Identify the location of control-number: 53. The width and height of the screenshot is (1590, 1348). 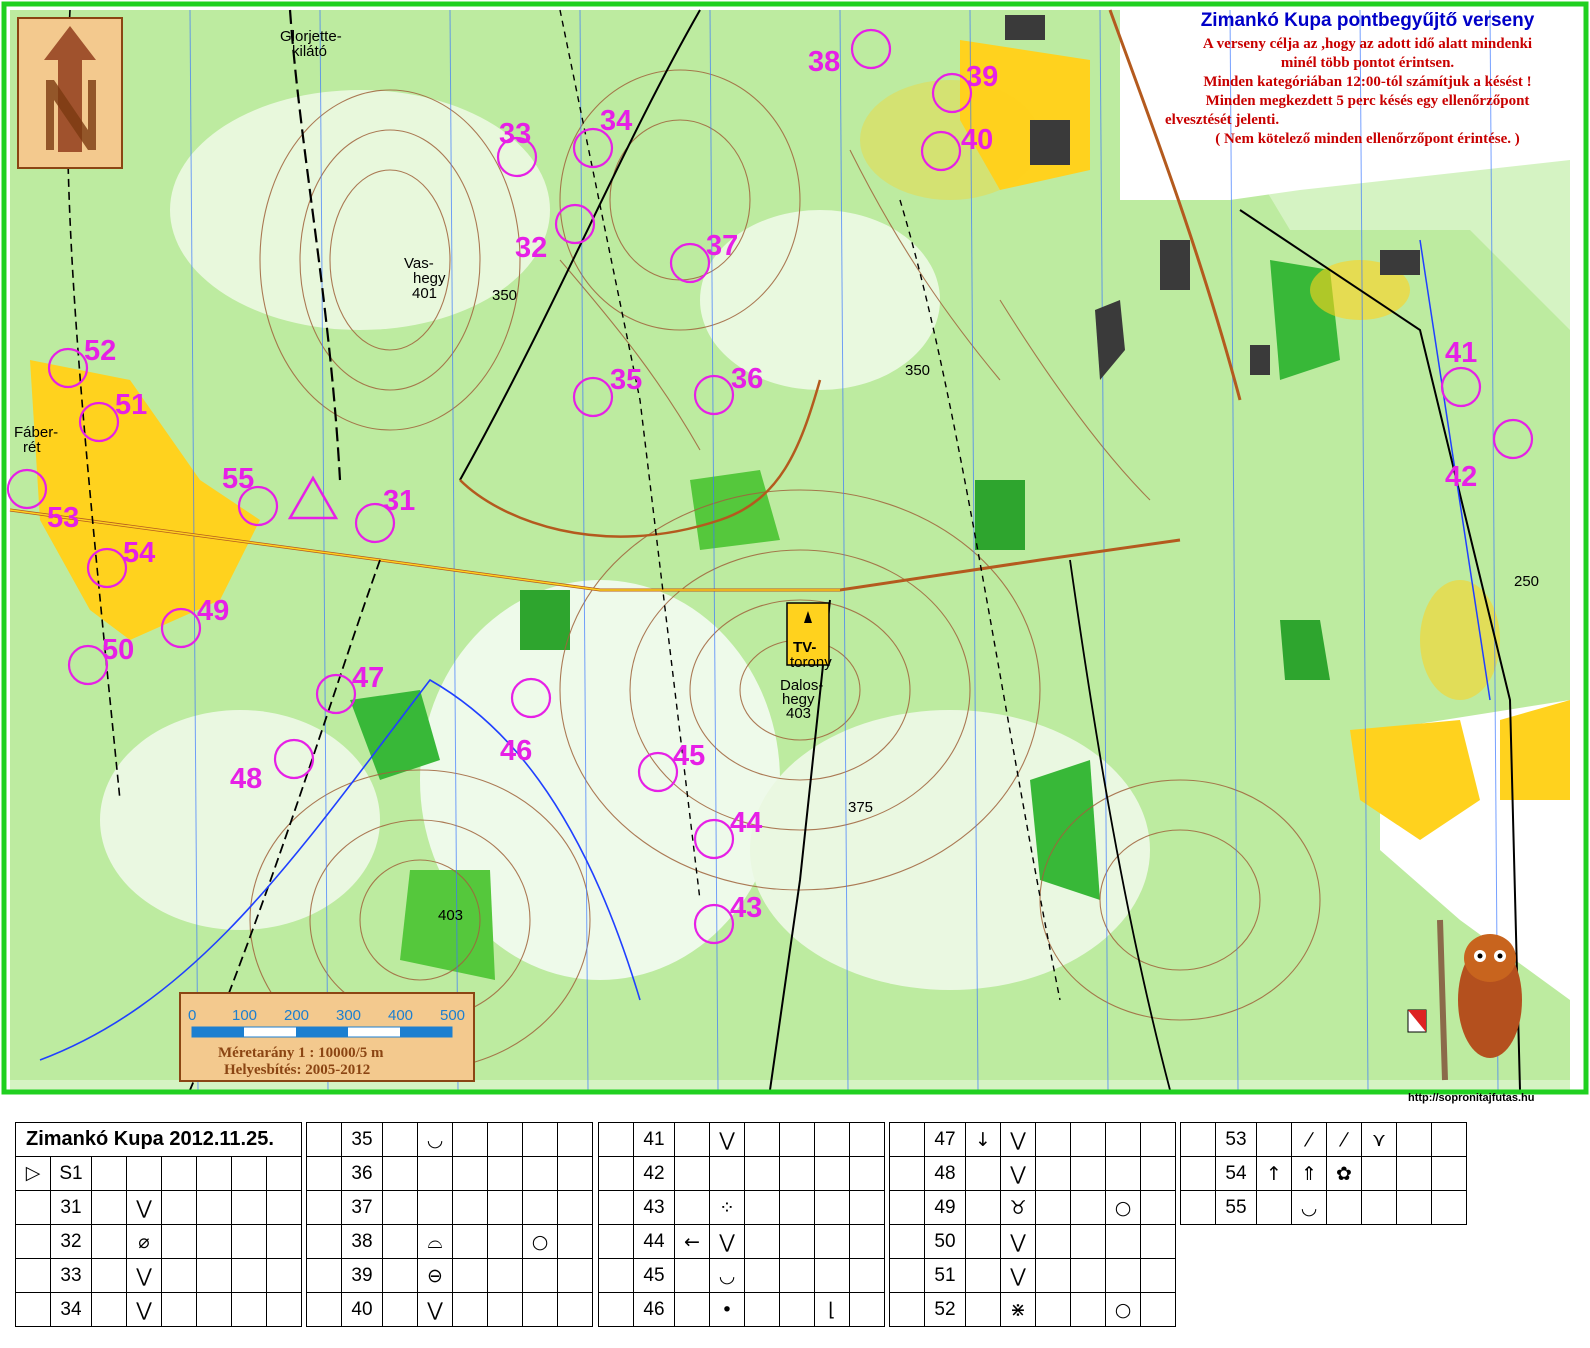
(63, 518).